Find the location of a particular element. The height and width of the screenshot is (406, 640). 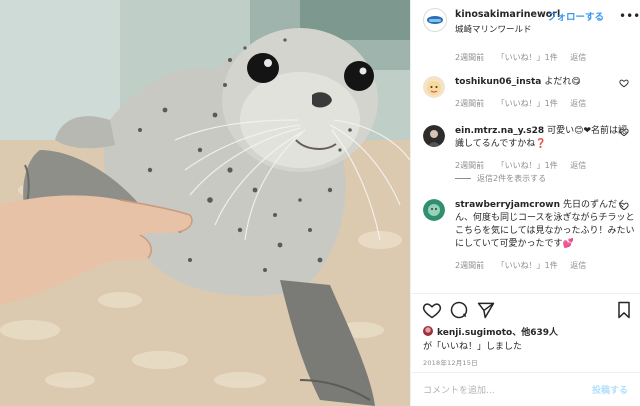

post-location: 城崎マリンワールド is located at coordinates (493, 29).